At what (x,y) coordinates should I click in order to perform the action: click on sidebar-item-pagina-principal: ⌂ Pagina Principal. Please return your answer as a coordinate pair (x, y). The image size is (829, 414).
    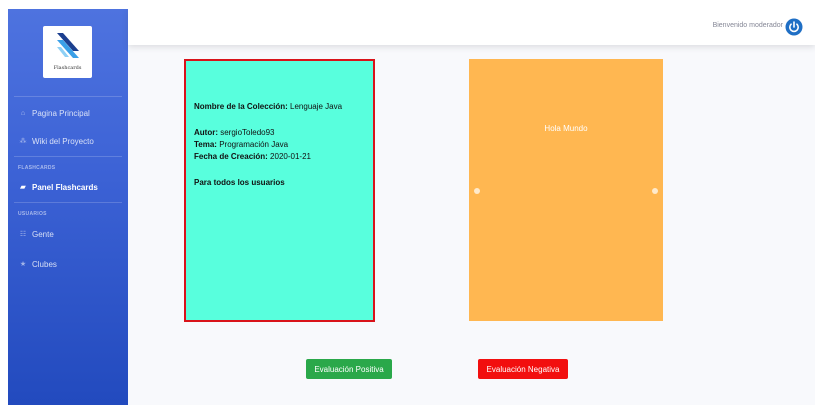
    Looking at the image, I should click on (54, 113).